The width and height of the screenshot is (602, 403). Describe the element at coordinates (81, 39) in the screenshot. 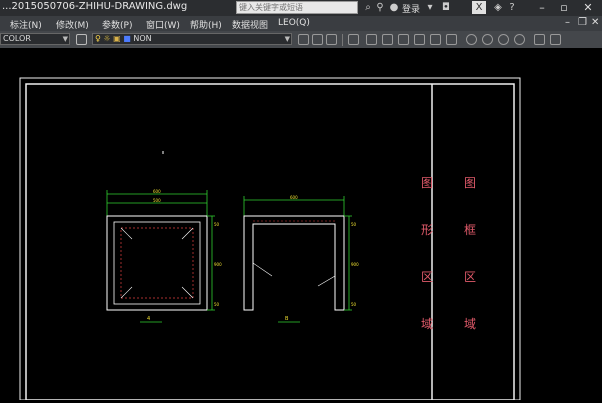

I see `layer-manager-icon` at that location.